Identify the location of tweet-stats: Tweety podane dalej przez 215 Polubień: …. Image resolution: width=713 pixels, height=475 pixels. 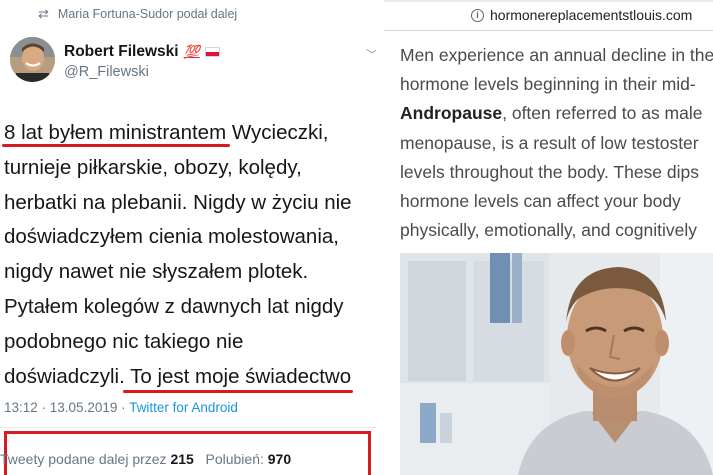
(145, 459).